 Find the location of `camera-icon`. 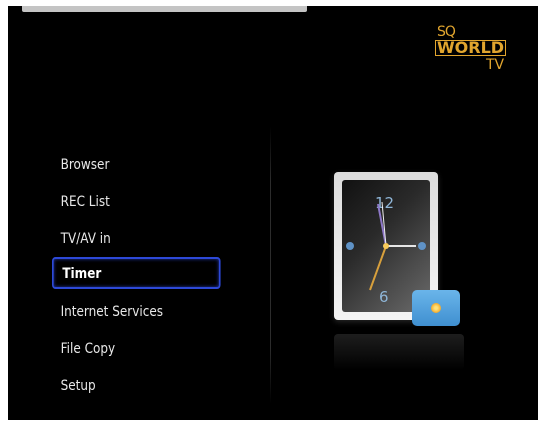

camera-icon is located at coordinates (436, 308).